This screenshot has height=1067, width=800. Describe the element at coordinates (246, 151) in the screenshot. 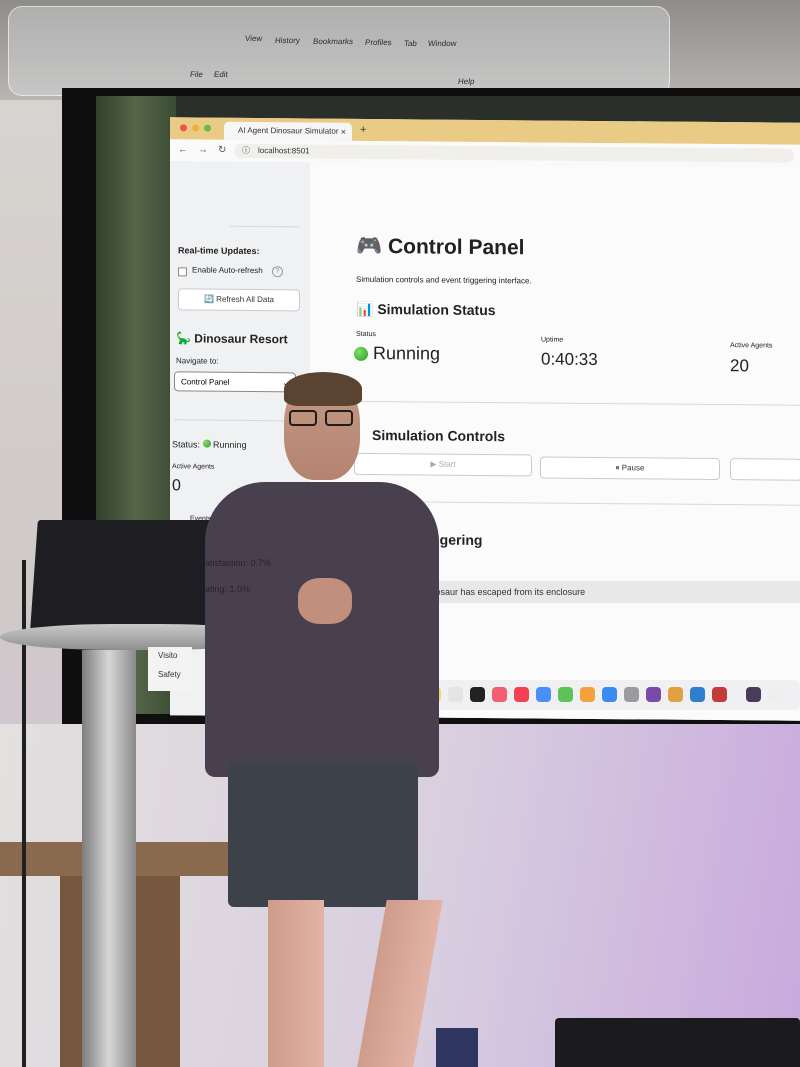

I see `site-info-icon: ⓘ` at that location.